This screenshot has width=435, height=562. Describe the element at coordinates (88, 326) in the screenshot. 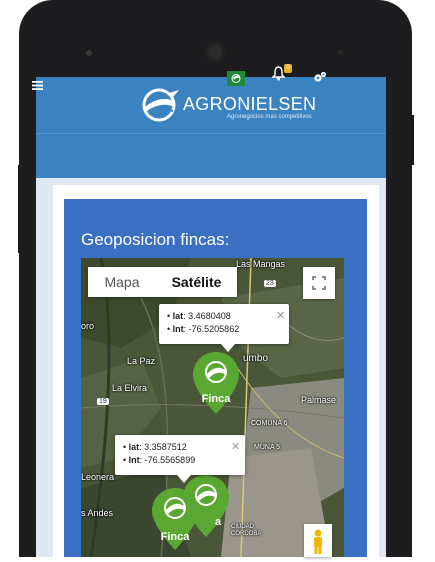

I see `place-label: oro` at that location.